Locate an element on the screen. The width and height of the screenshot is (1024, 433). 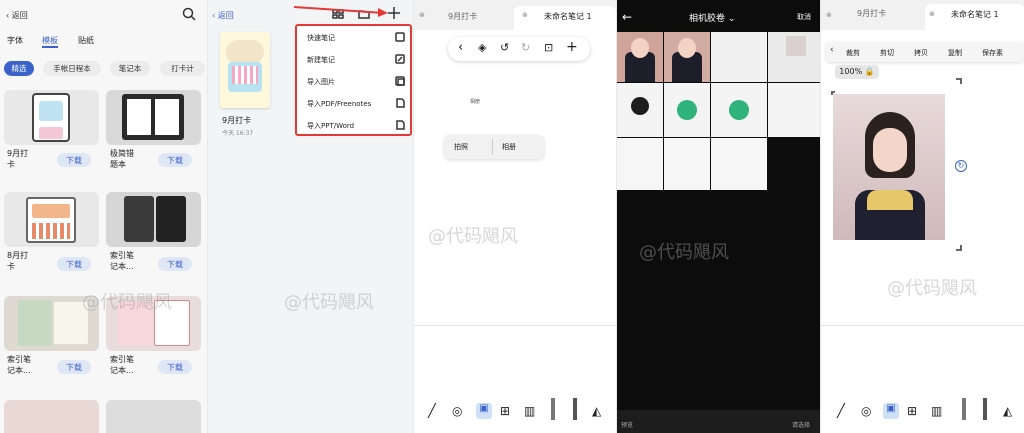
album-title: 相机胶卷 ⌄ is located at coordinates (712, 17).